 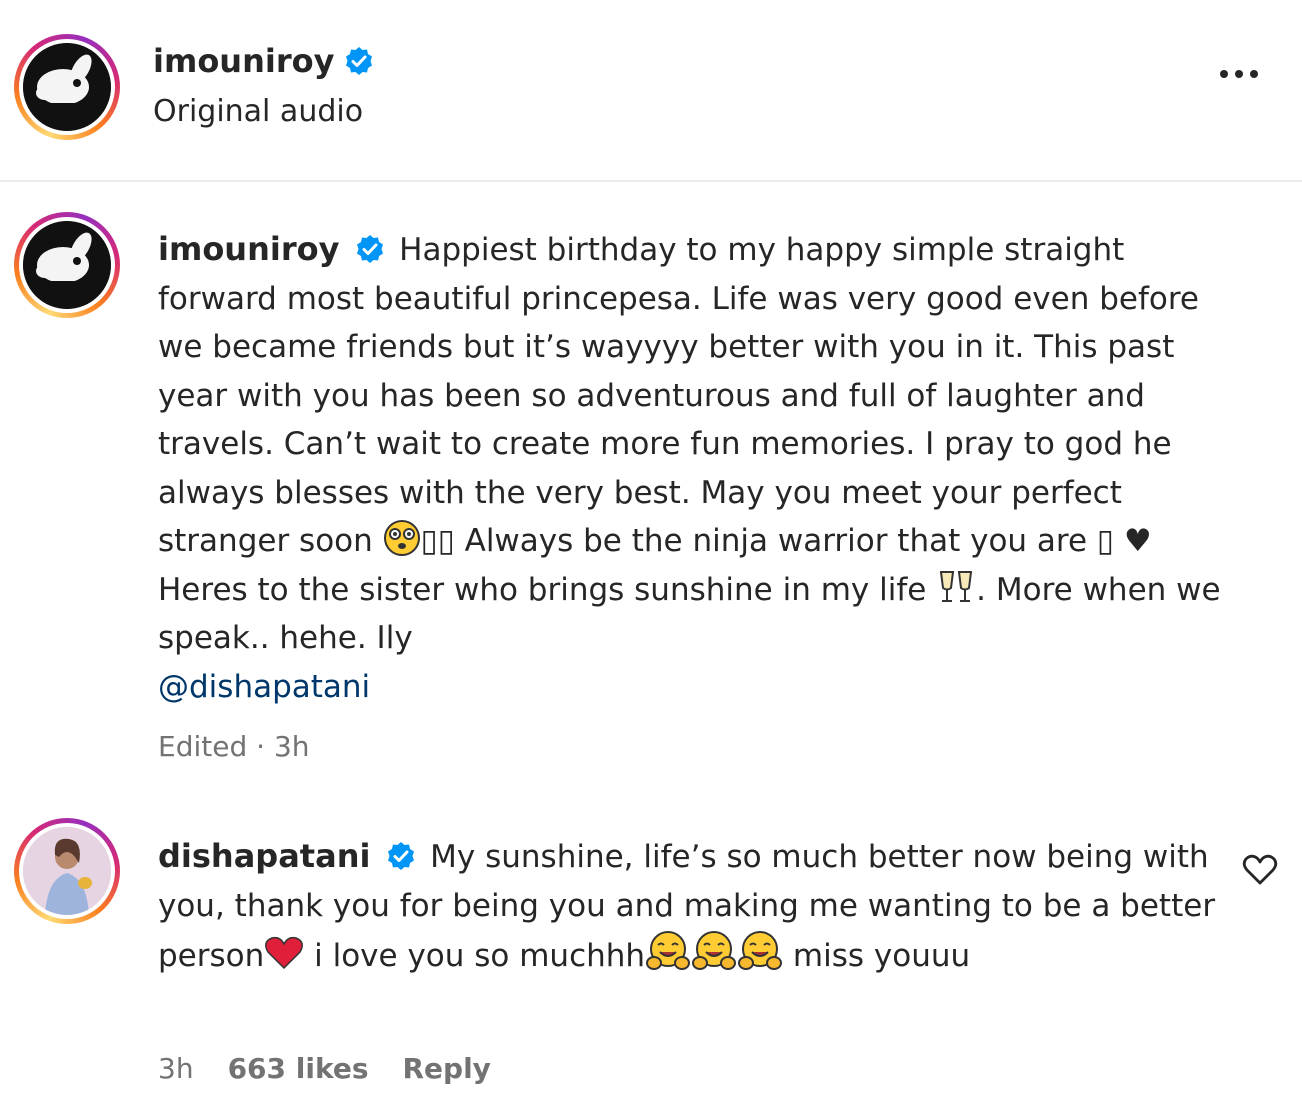 What do you see at coordinates (401, 538) in the screenshot?
I see `dizzy-face-emoji` at bounding box center [401, 538].